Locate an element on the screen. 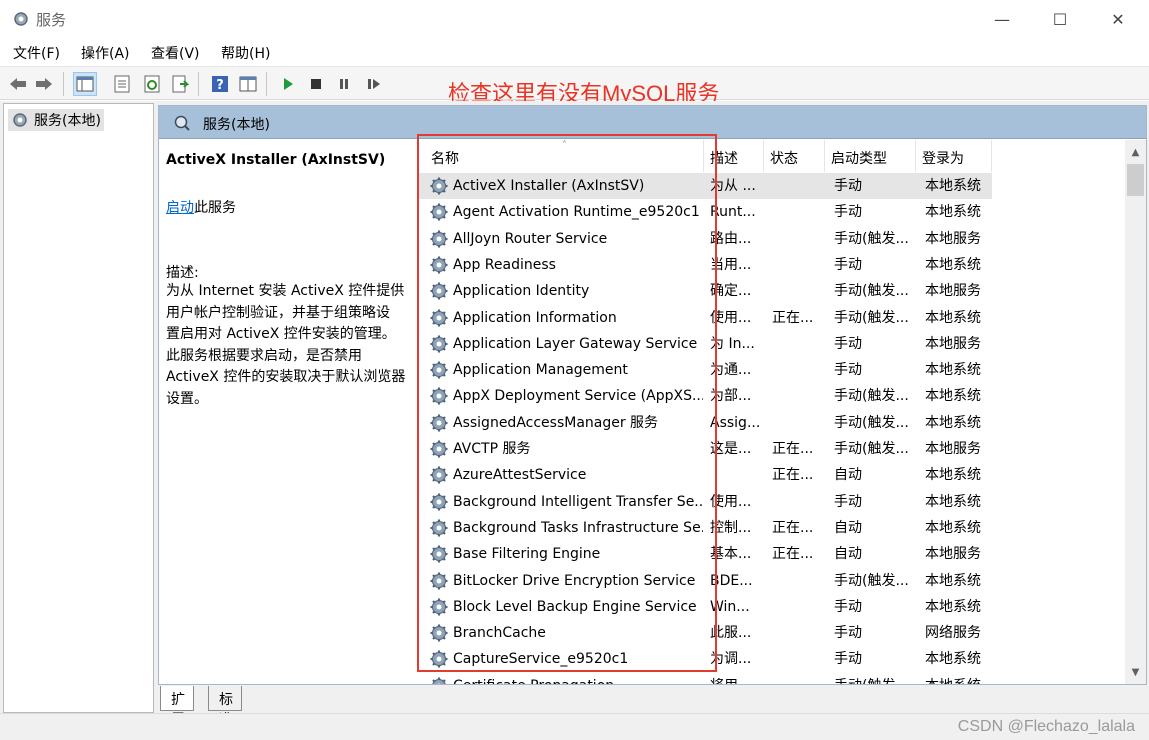 The height and width of the screenshot is (740, 1149). view-icon is located at coordinates (248, 84).